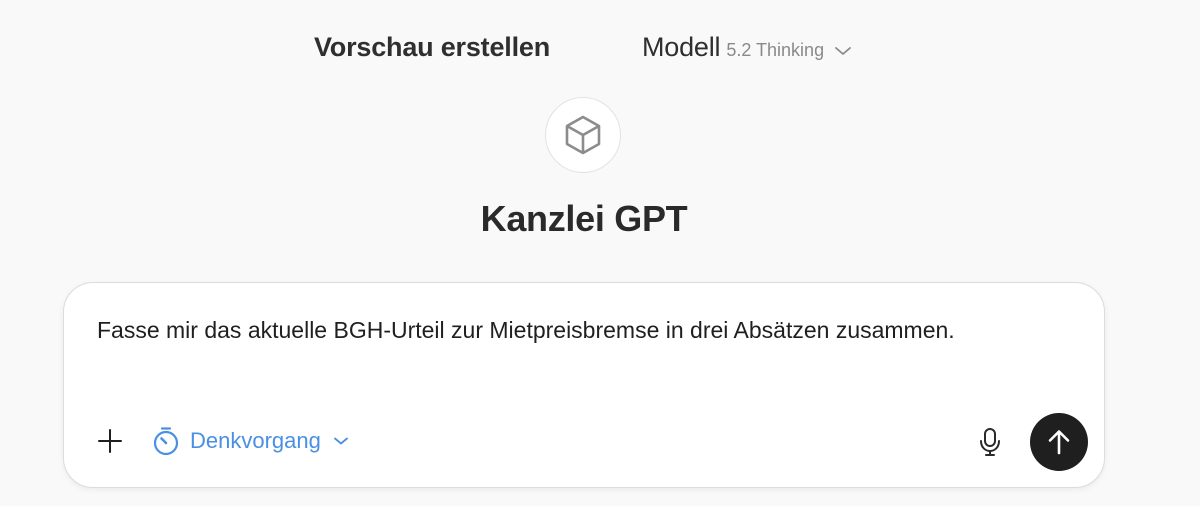  Describe the element at coordinates (600, 48) in the screenshot. I see `header: Vorschau erstellen Modell 5.2 Thinking` at that location.